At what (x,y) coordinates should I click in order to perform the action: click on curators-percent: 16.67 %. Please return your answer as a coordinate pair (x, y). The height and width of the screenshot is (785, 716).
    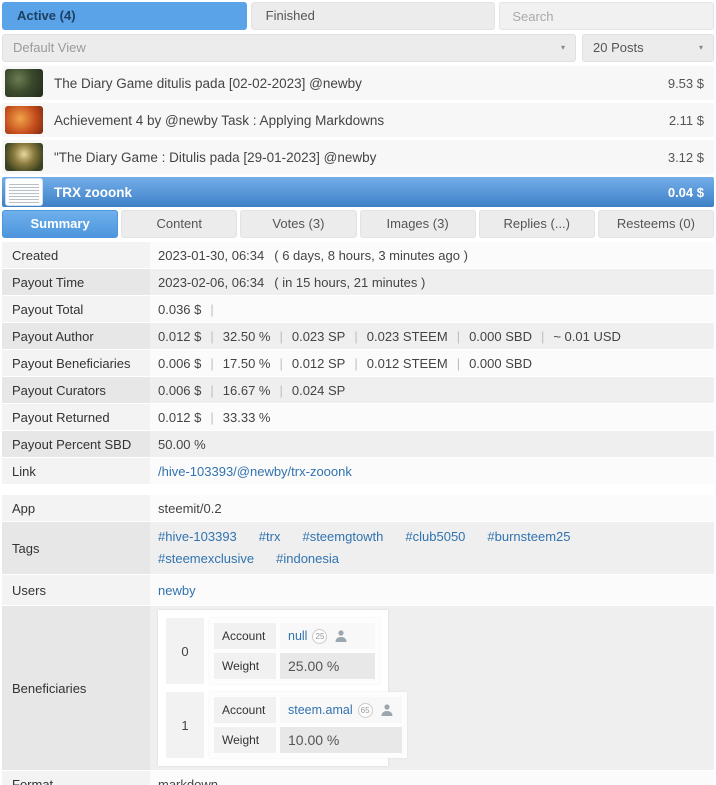
    Looking at the image, I should click on (246, 390).